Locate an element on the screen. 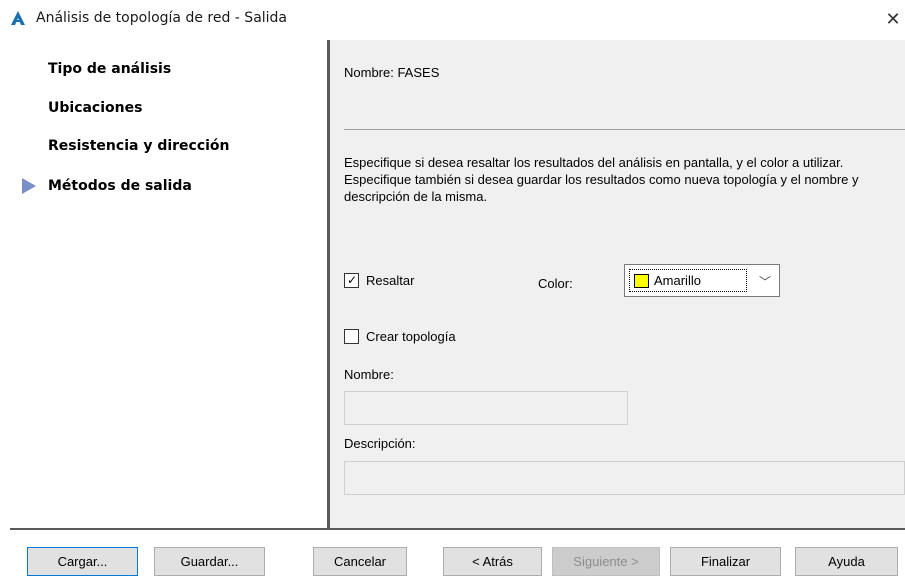  close-icon: ✕ is located at coordinates (893, 19).